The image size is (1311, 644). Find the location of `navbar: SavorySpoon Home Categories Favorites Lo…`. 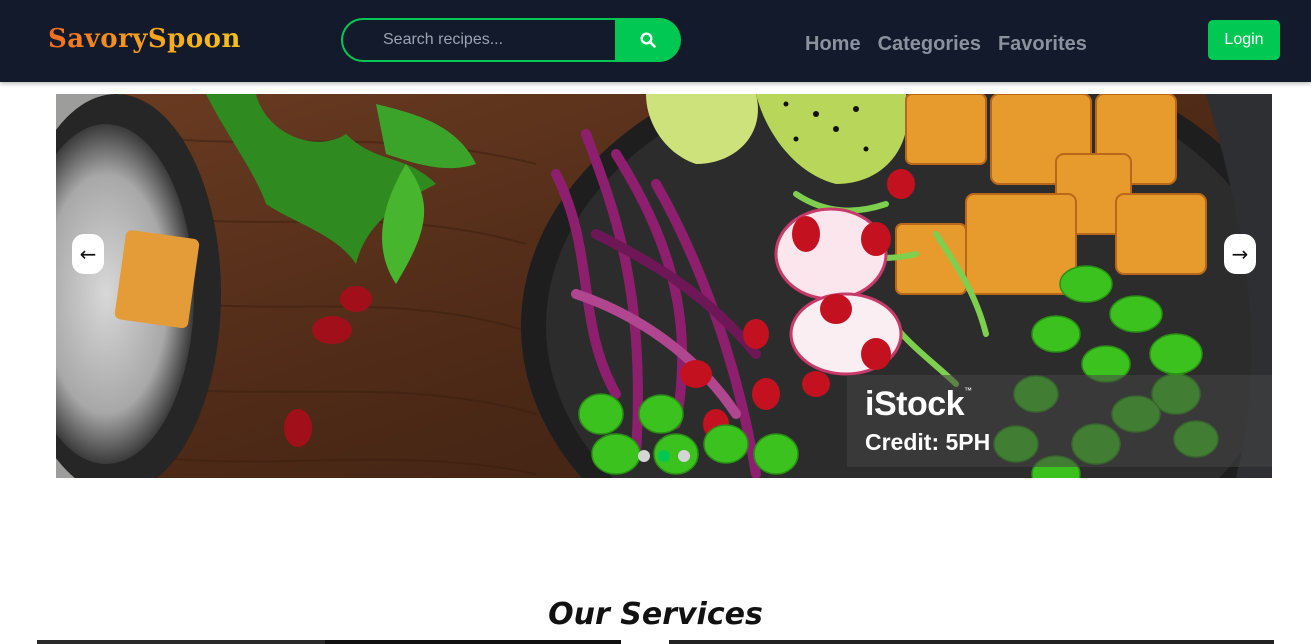

navbar: SavorySpoon Home Categories Favorites Lo… is located at coordinates (655, 41).